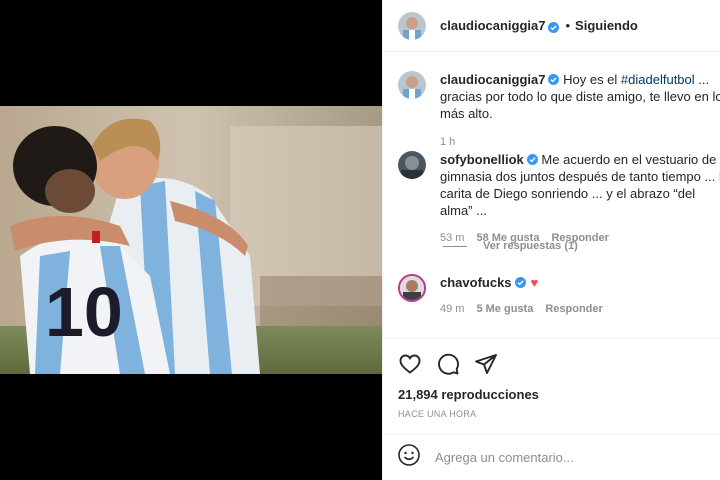 This screenshot has height=480, width=720. Describe the element at coordinates (592, 79) in the screenshot. I see `caption-text-start: Hoy es el` at that location.